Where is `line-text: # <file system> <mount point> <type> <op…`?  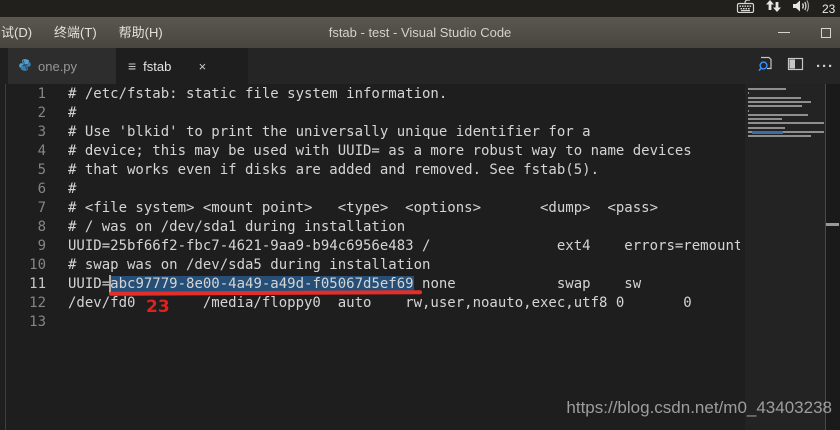 line-text: # <file system> <mount point> <type> <op… is located at coordinates (363, 208).